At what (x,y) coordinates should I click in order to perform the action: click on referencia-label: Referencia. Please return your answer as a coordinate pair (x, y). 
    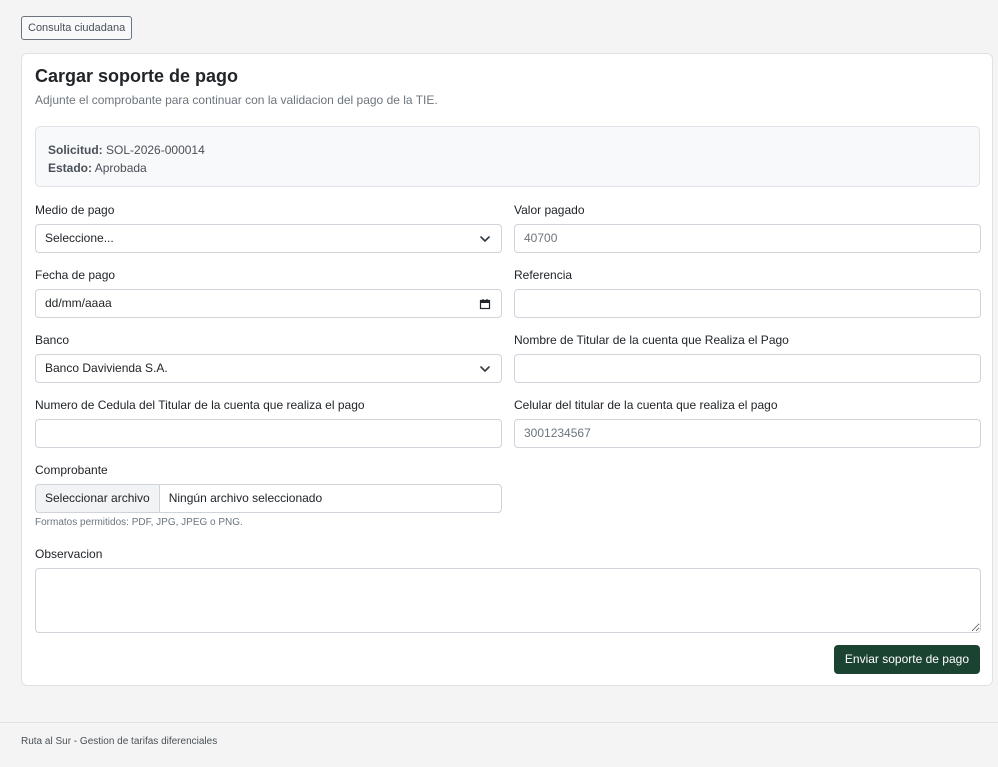
    Looking at the image, I should click on (543, 275).